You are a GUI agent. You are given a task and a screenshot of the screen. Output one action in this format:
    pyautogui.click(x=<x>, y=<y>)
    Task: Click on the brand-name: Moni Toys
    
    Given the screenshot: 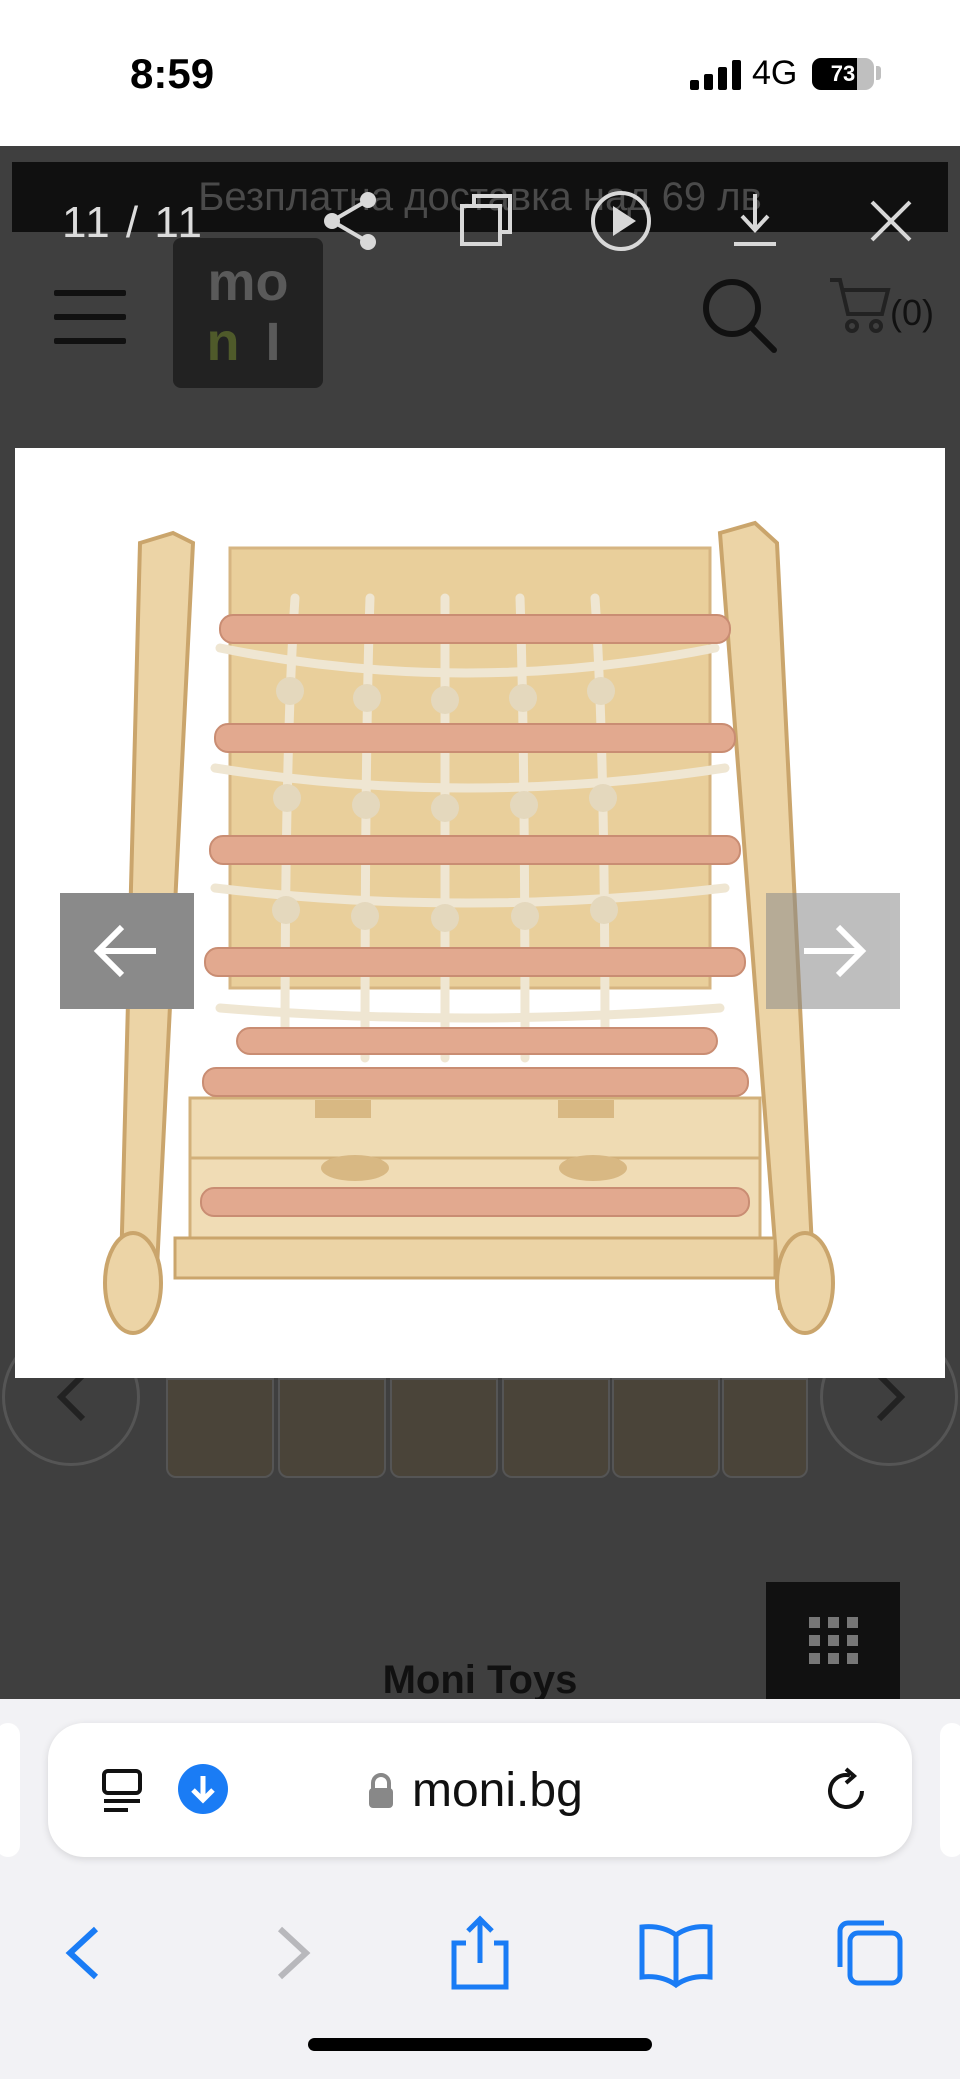 What is the action you would take?
    pyautogui.click(x=480, y=1680)
    